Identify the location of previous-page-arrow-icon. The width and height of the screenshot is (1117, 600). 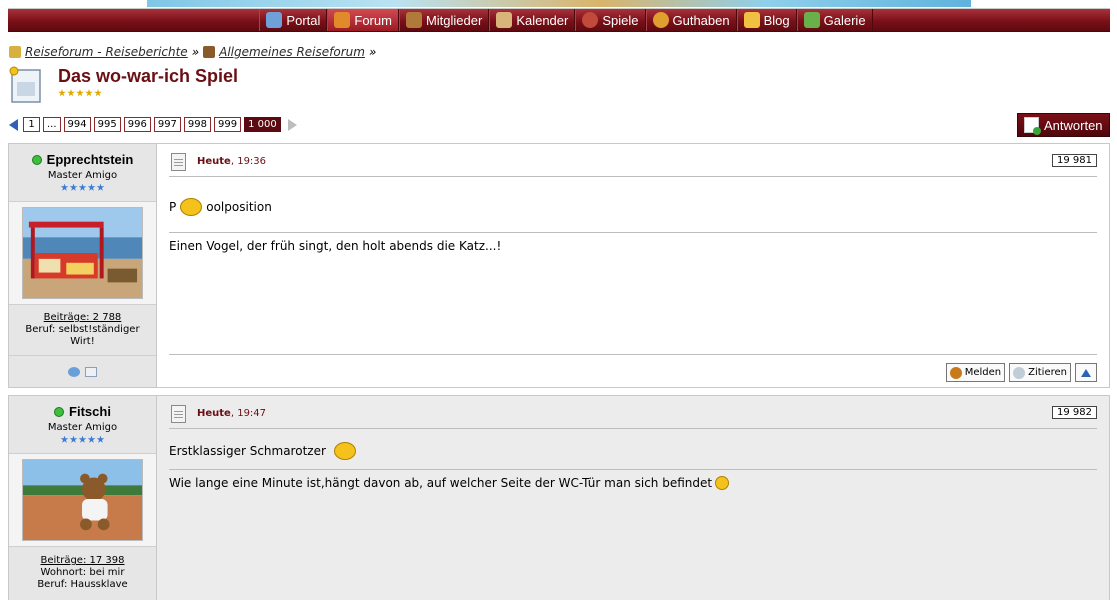
(13, 124).